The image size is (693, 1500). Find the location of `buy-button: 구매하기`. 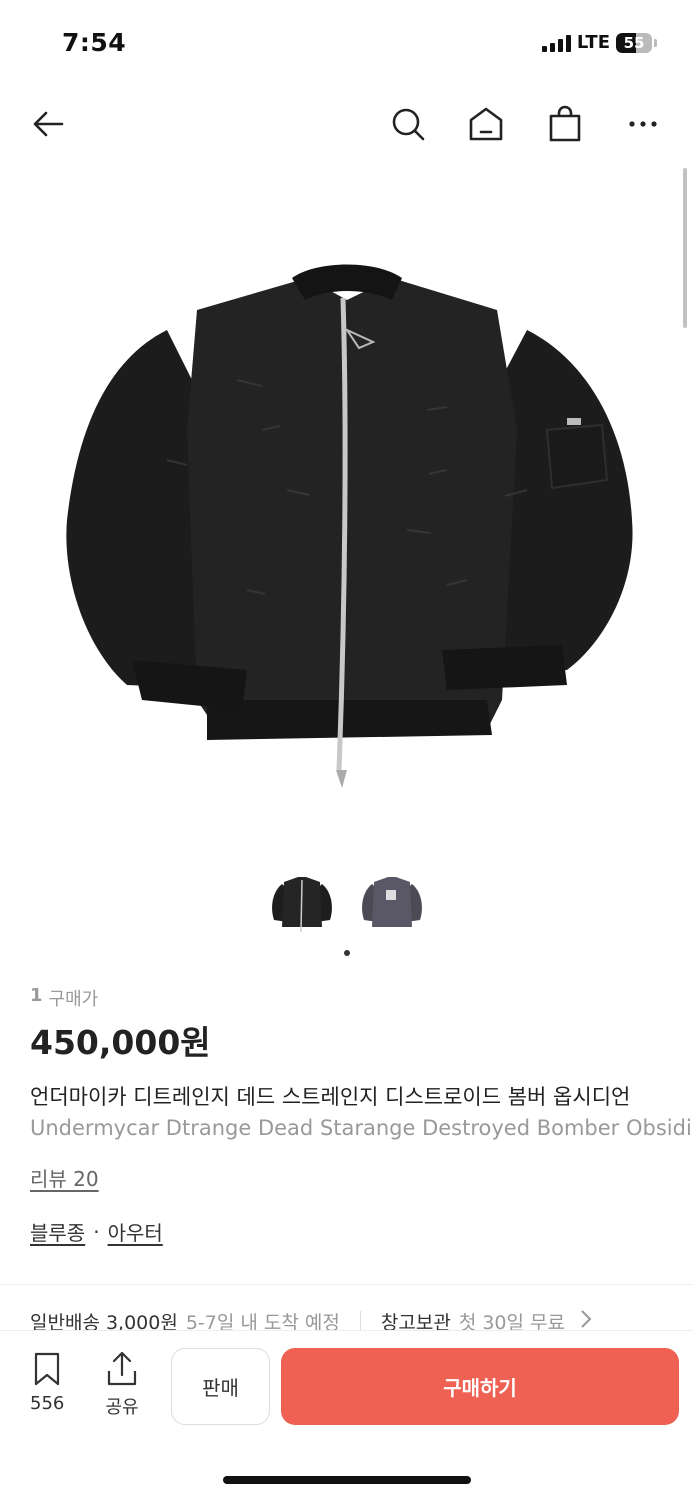

buy-button: 구매하기 is located at coordinates (480, 1386).